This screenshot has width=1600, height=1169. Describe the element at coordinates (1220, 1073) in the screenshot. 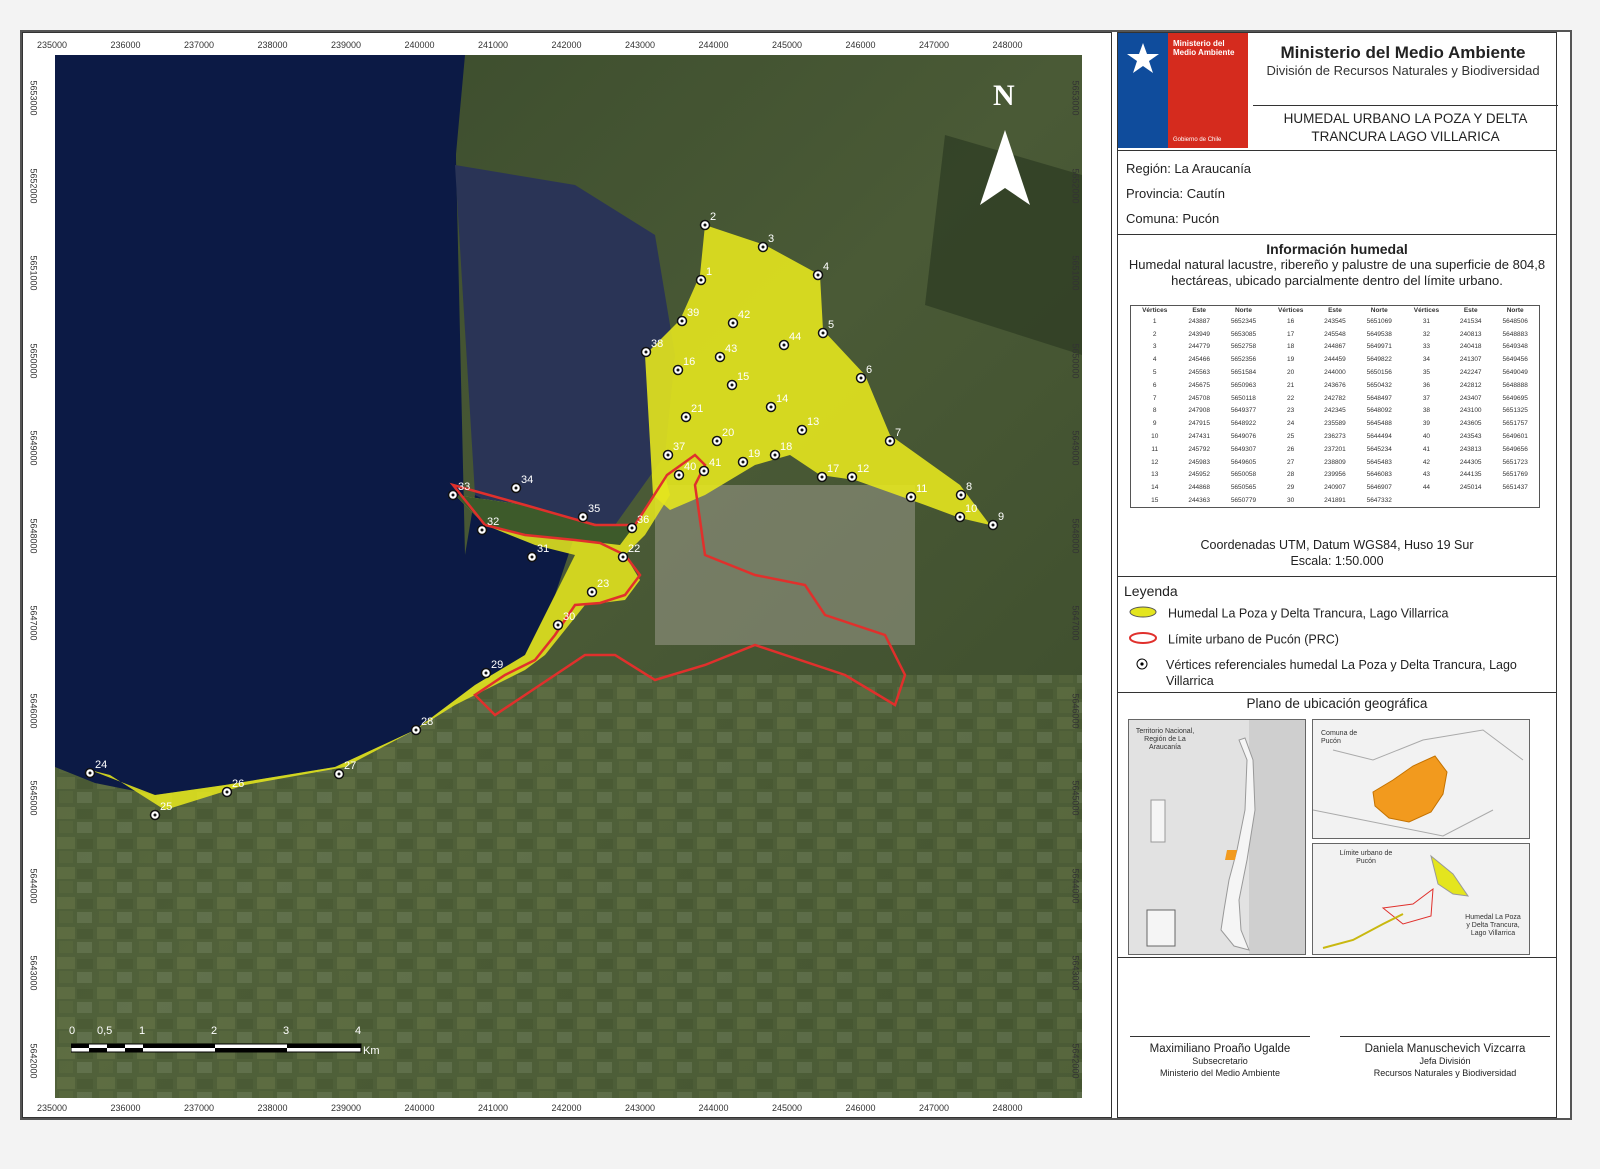

I see `signature-1-org: Ministerio del Medio Ambiente` at that location.